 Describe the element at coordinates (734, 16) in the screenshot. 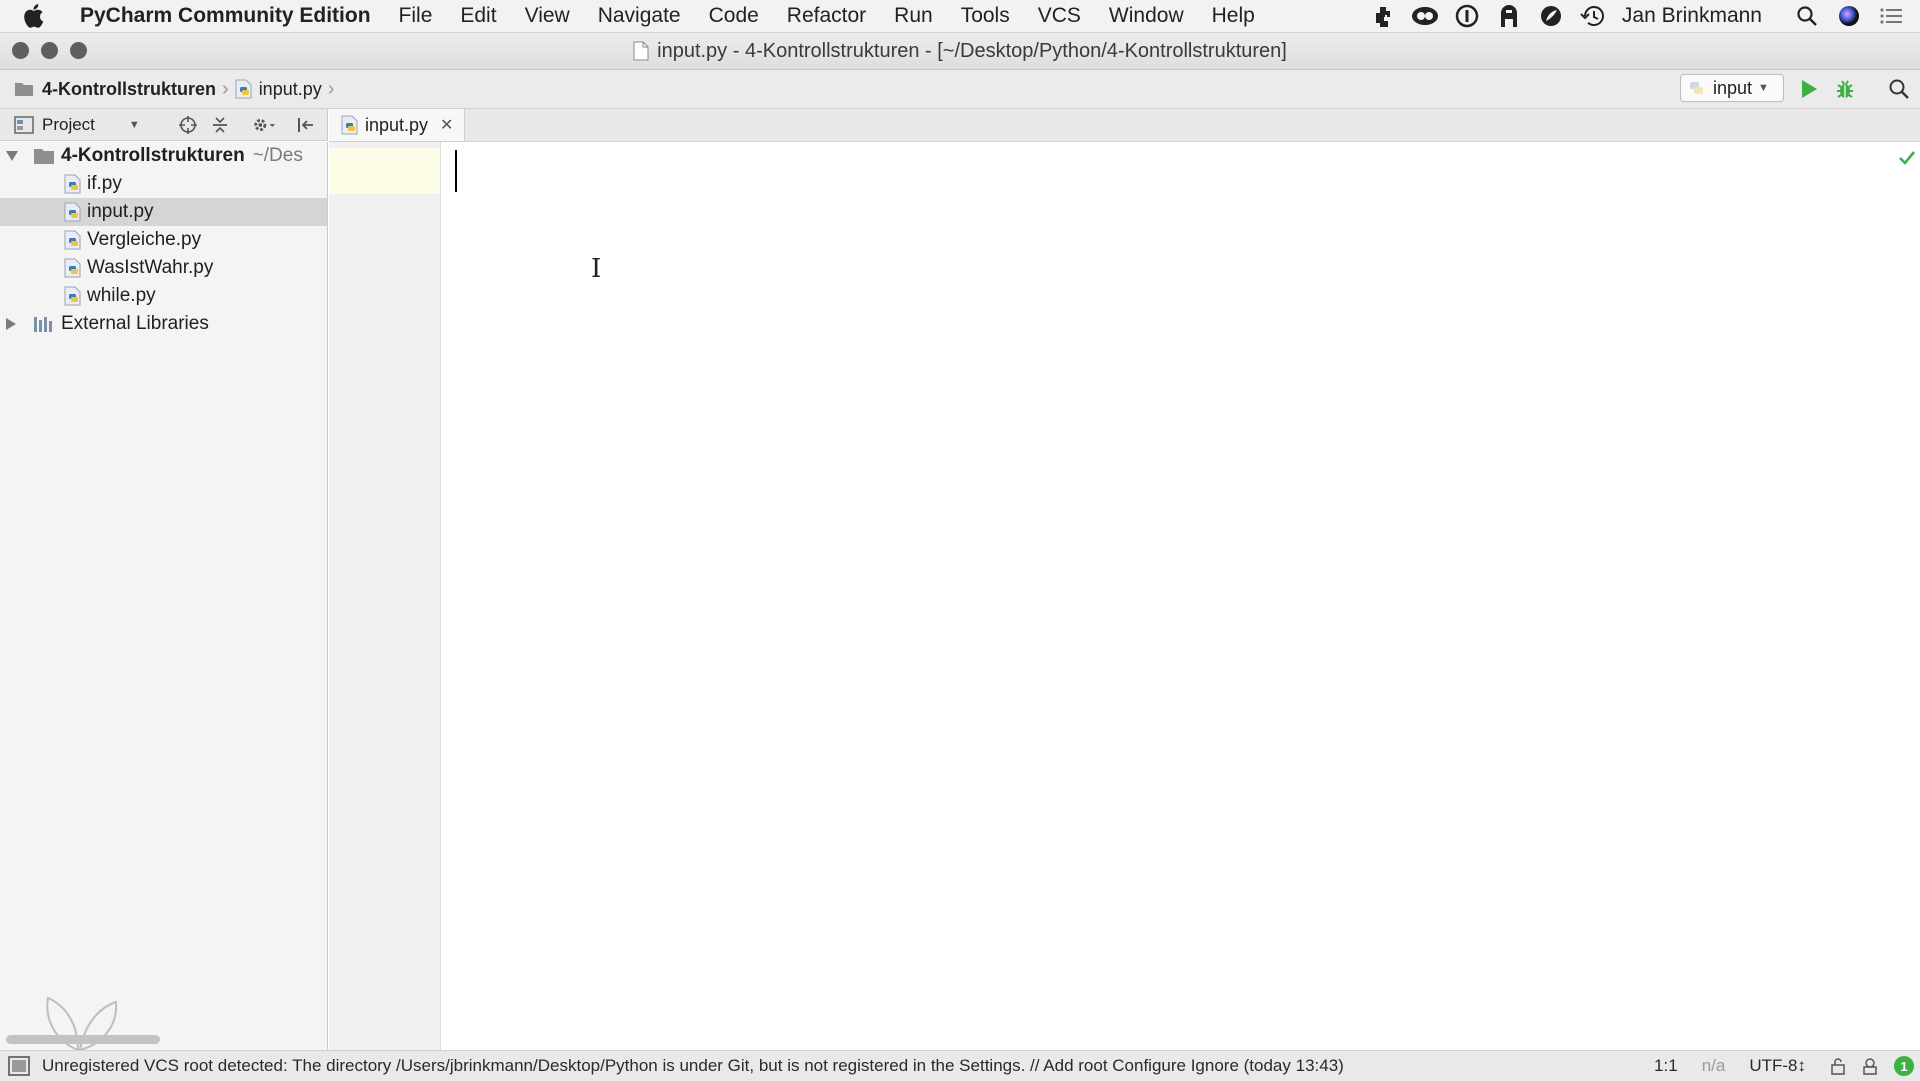

I see `menu-code: Code` at that location.